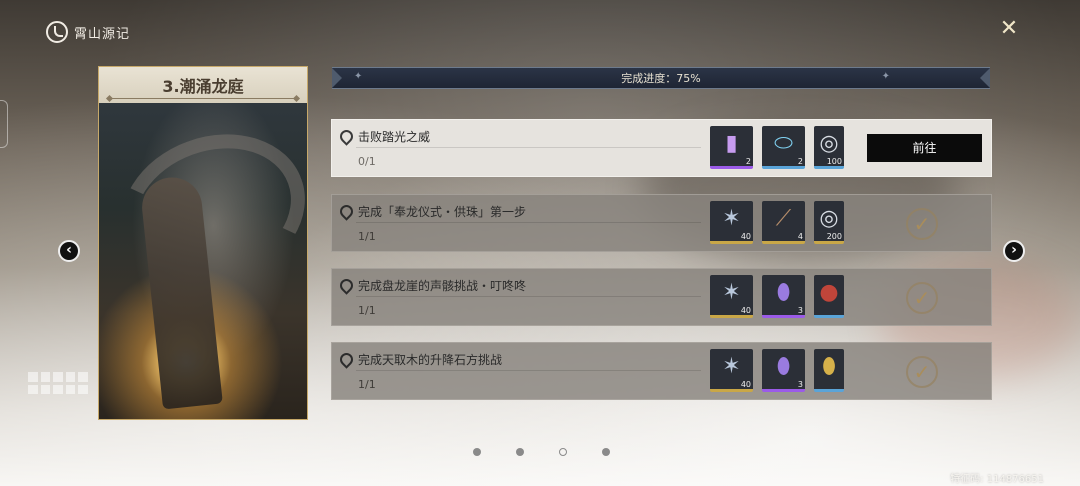  I want to click on next-page-button: ›, so click(1014, 251).